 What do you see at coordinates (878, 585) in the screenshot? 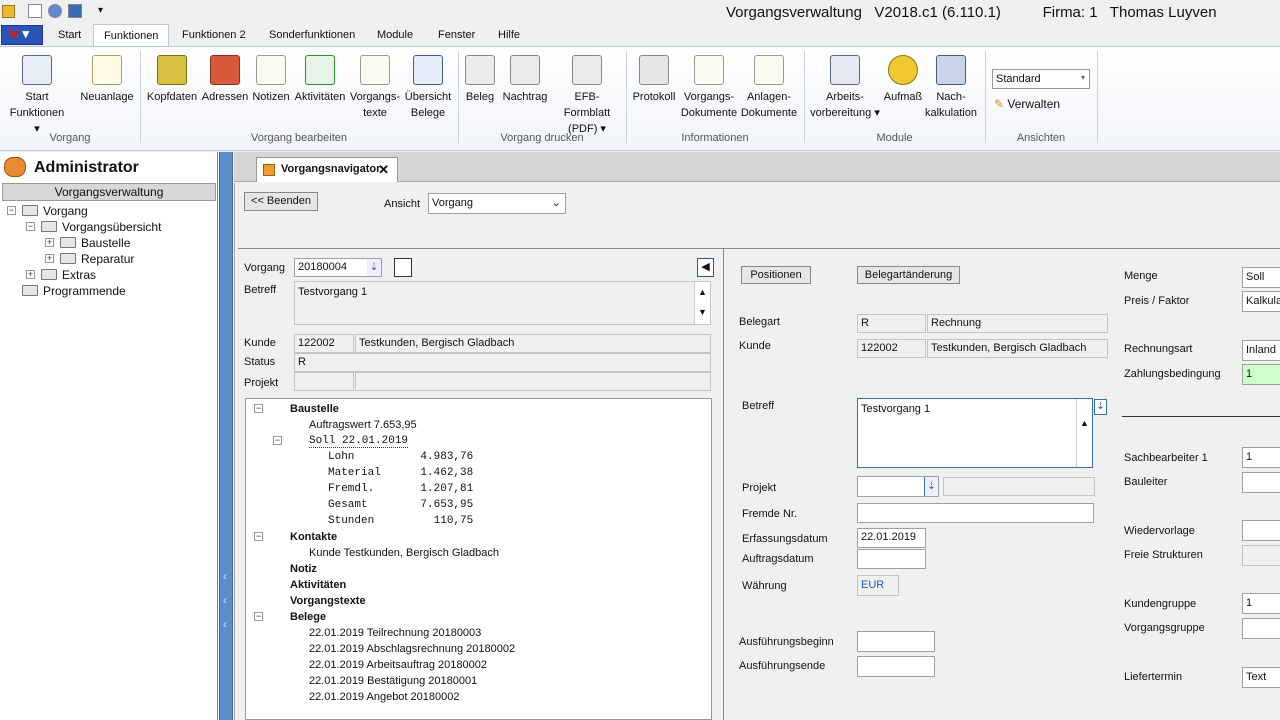
I see `waehrung-field: EUR` at bounding box center [878, 585].